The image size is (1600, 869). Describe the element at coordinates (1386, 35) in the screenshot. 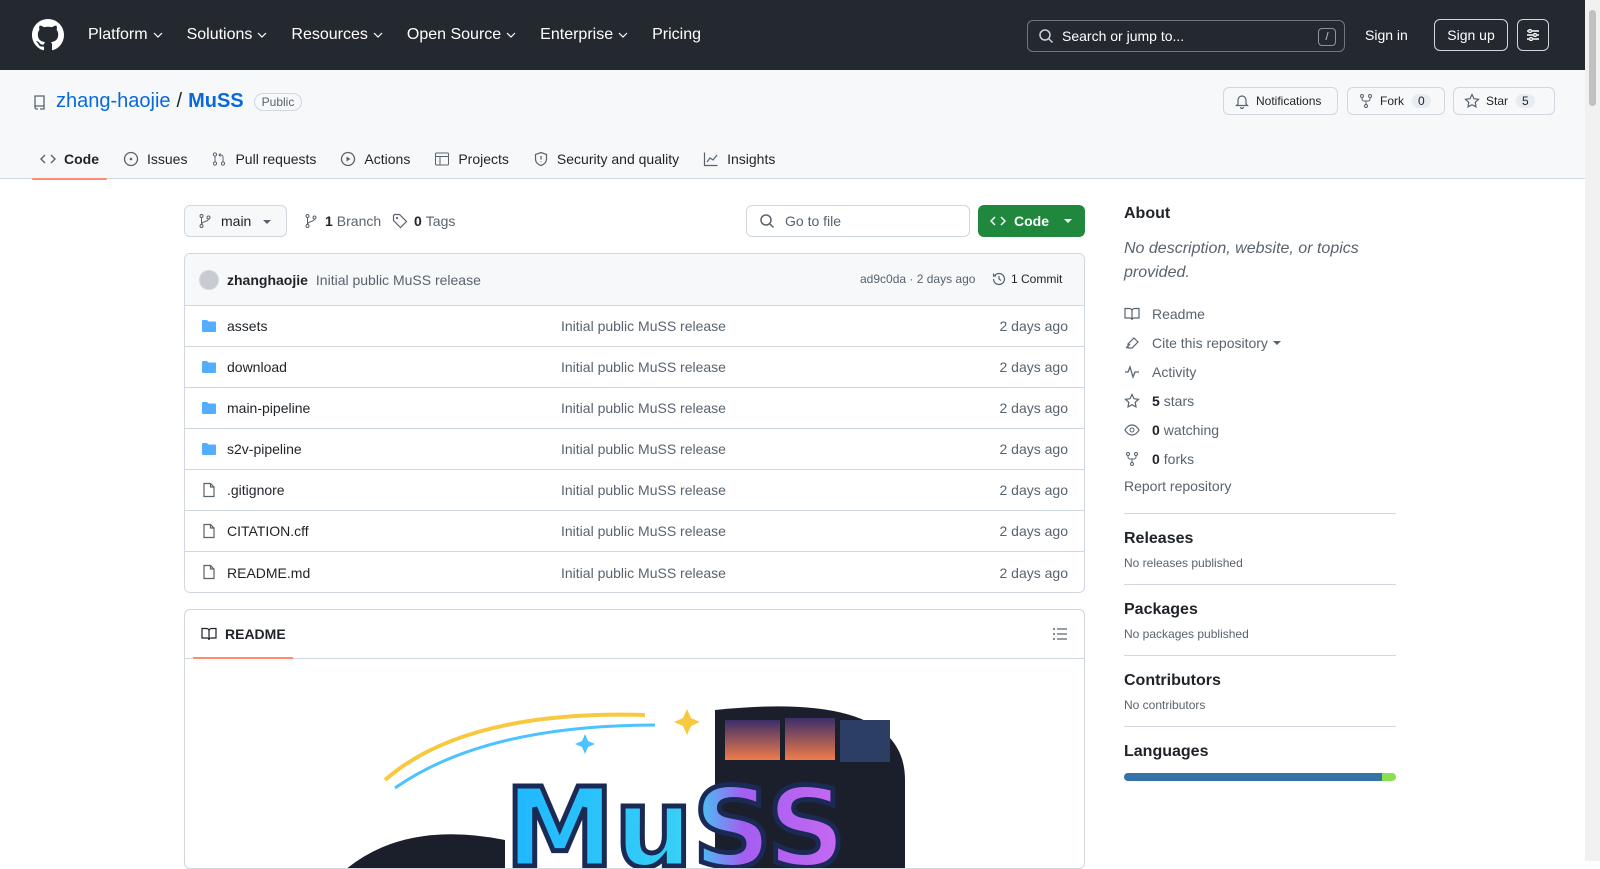

I see `sign-in-link: Sign in` at that location.